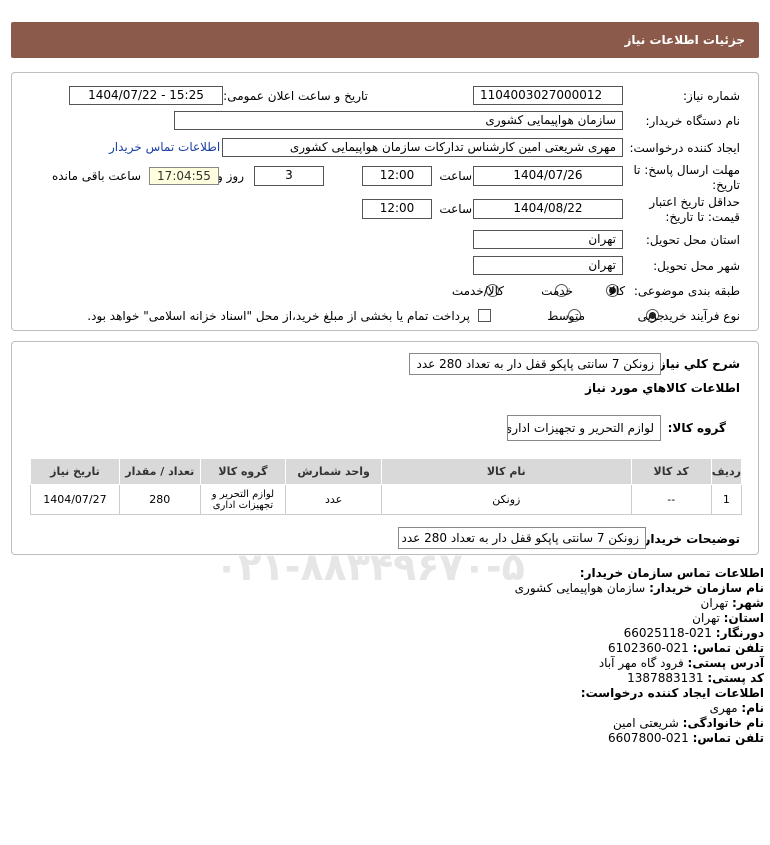 The image size is (770, 845). I want to click on category-label: طبقه بندی موضوعی:, so click(686, 291).